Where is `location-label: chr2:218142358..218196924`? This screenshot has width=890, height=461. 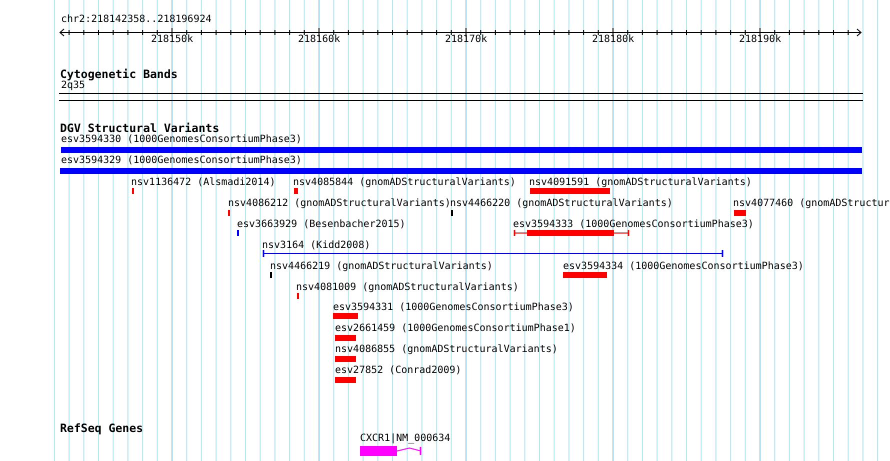 location-label: chr2:218142358..218196924 is located at coordinates (136, 20).